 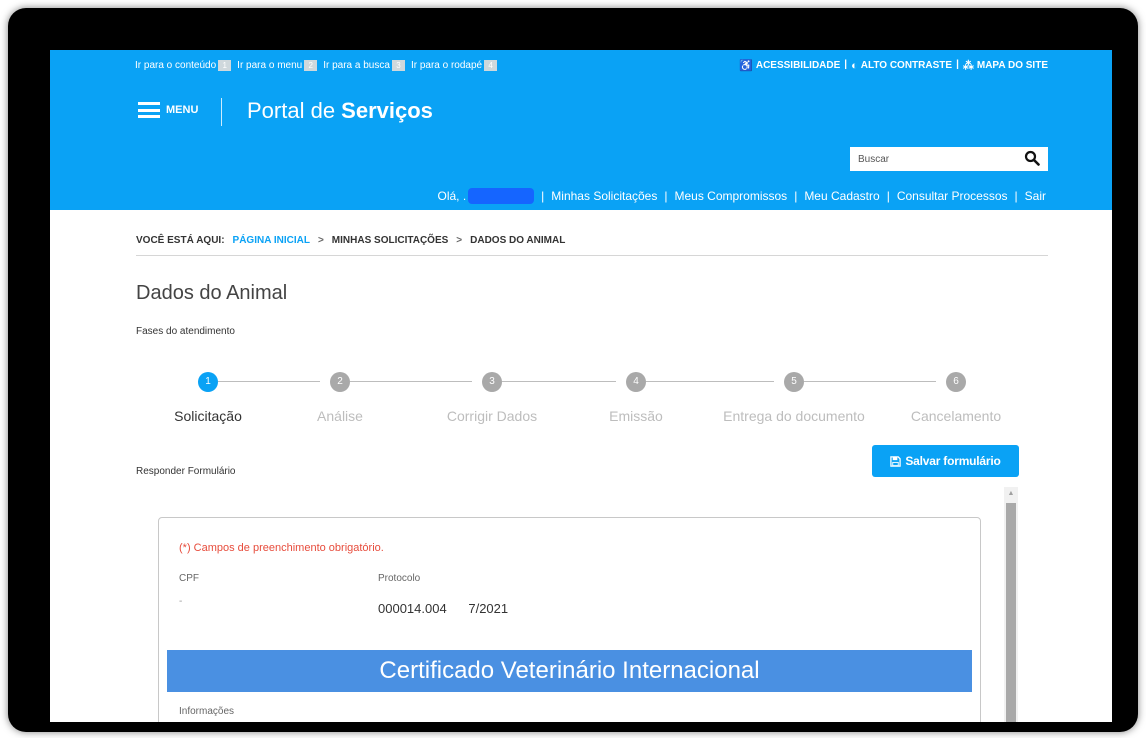 I want to click on scroll-up-arrow-icon: ▲, so click(x=1011, y=494).